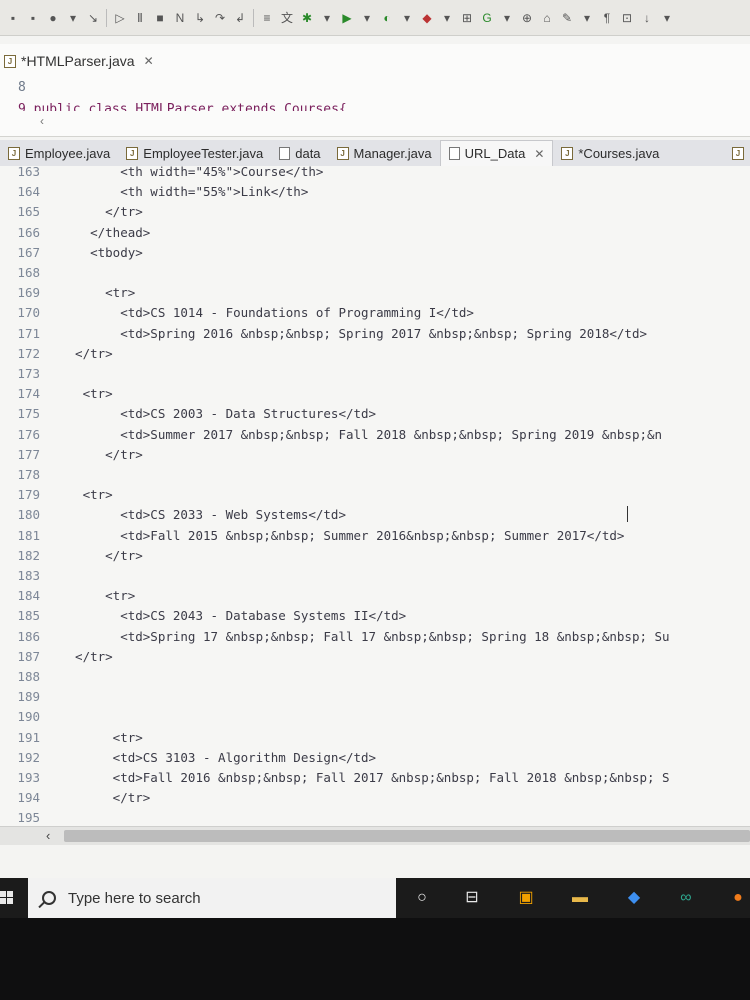 Image resolution: width=750 pixels, height=1000 pixels. I want to click on code-line: 190, so click(375, 717).